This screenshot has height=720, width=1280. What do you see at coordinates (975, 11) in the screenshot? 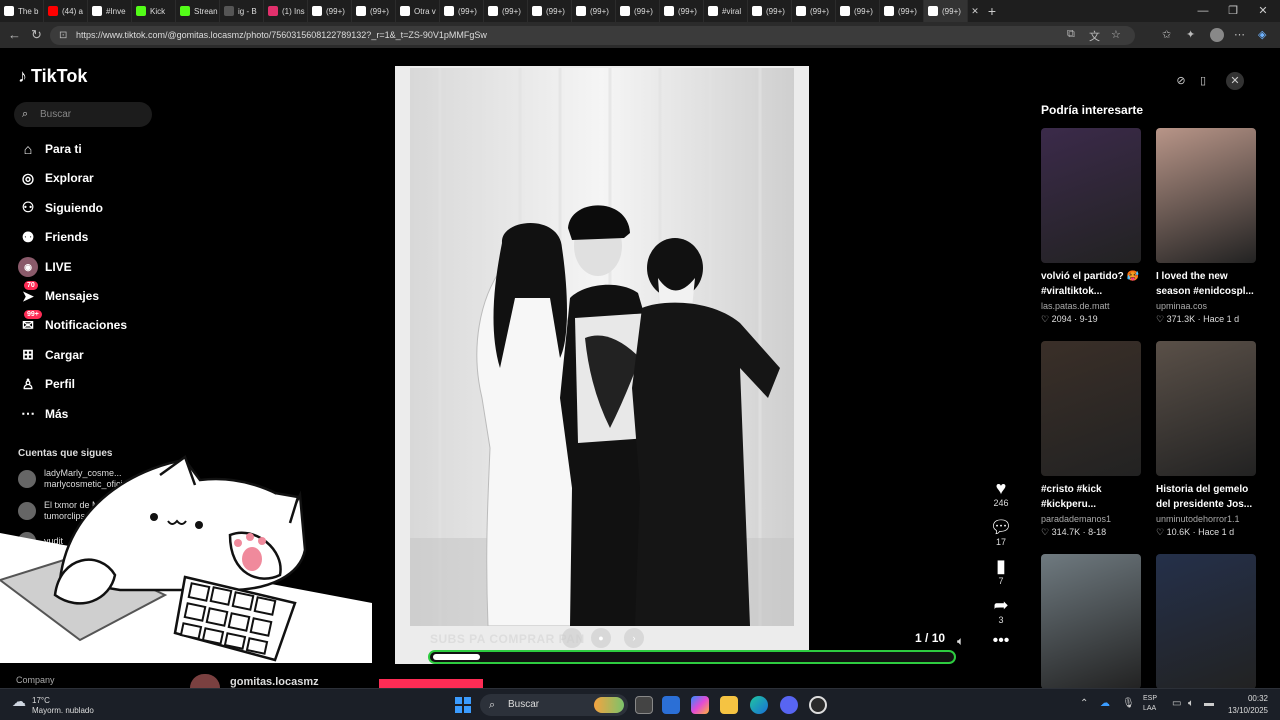
I see `close-tab-icon: ✕` at bounding box center [975, 11].